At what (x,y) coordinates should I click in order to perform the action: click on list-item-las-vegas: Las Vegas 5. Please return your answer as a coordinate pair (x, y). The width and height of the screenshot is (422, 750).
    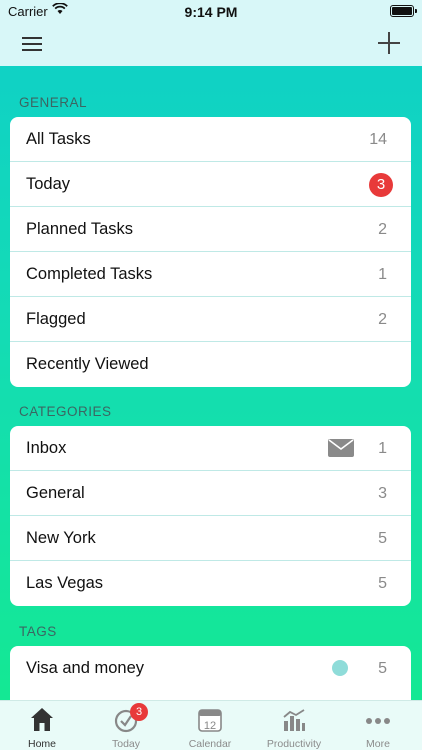
    Looking at the image, I should click on (210, 583).